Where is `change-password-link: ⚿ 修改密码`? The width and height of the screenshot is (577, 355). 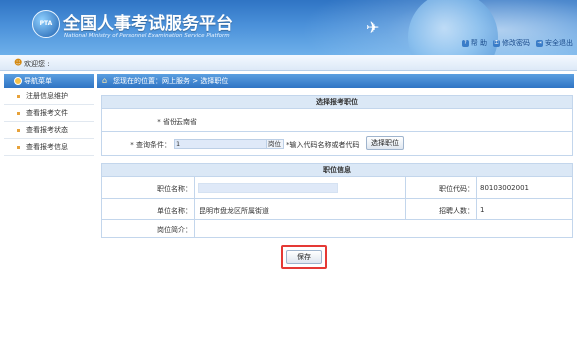
change-password-link: ⚿ 修改密码 is located at coordinates (511, 43).